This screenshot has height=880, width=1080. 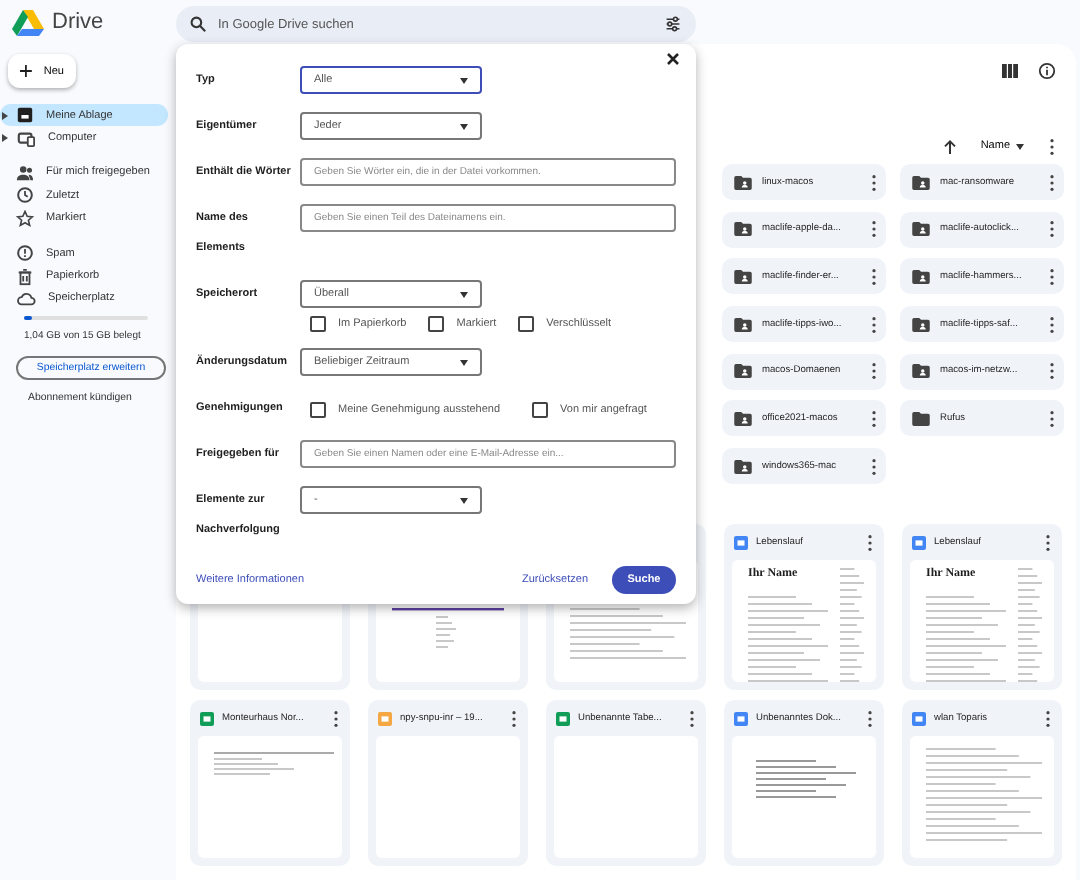 I want to click on arrow-up-icon, so click(x=950, y=146).